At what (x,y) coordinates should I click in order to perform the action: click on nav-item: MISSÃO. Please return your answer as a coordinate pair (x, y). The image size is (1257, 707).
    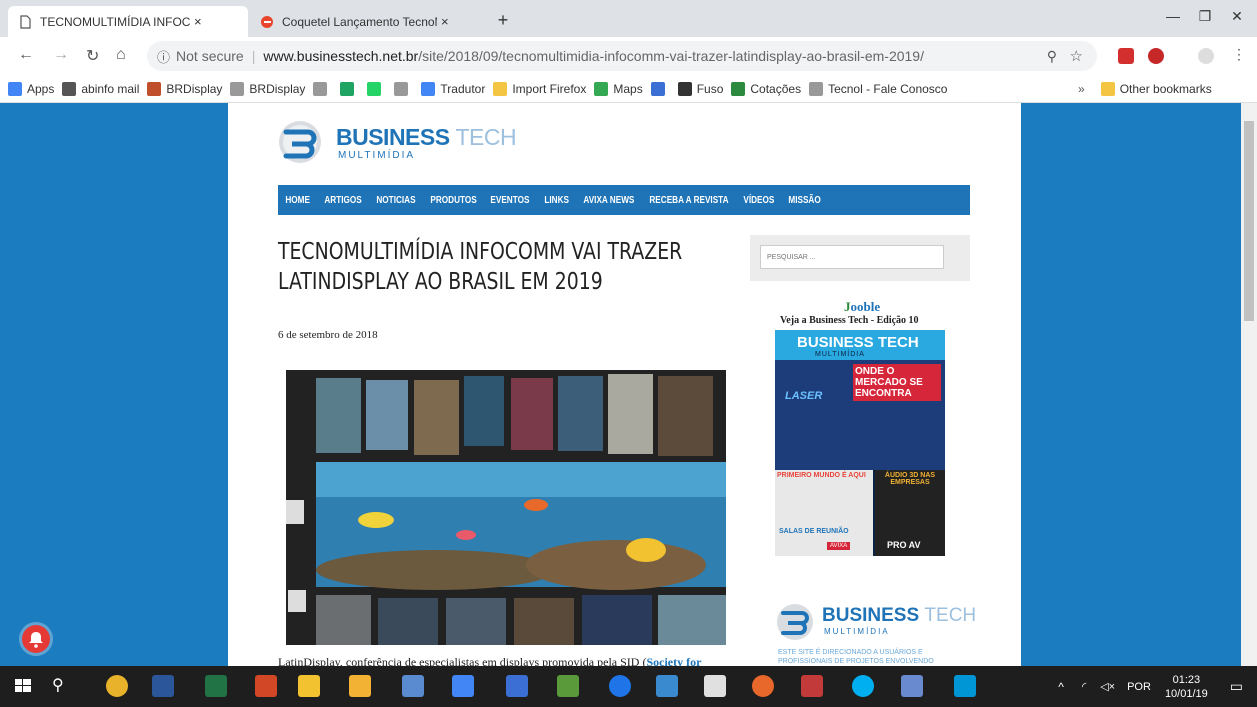
    Looking at the image, I should click on (804, 200).